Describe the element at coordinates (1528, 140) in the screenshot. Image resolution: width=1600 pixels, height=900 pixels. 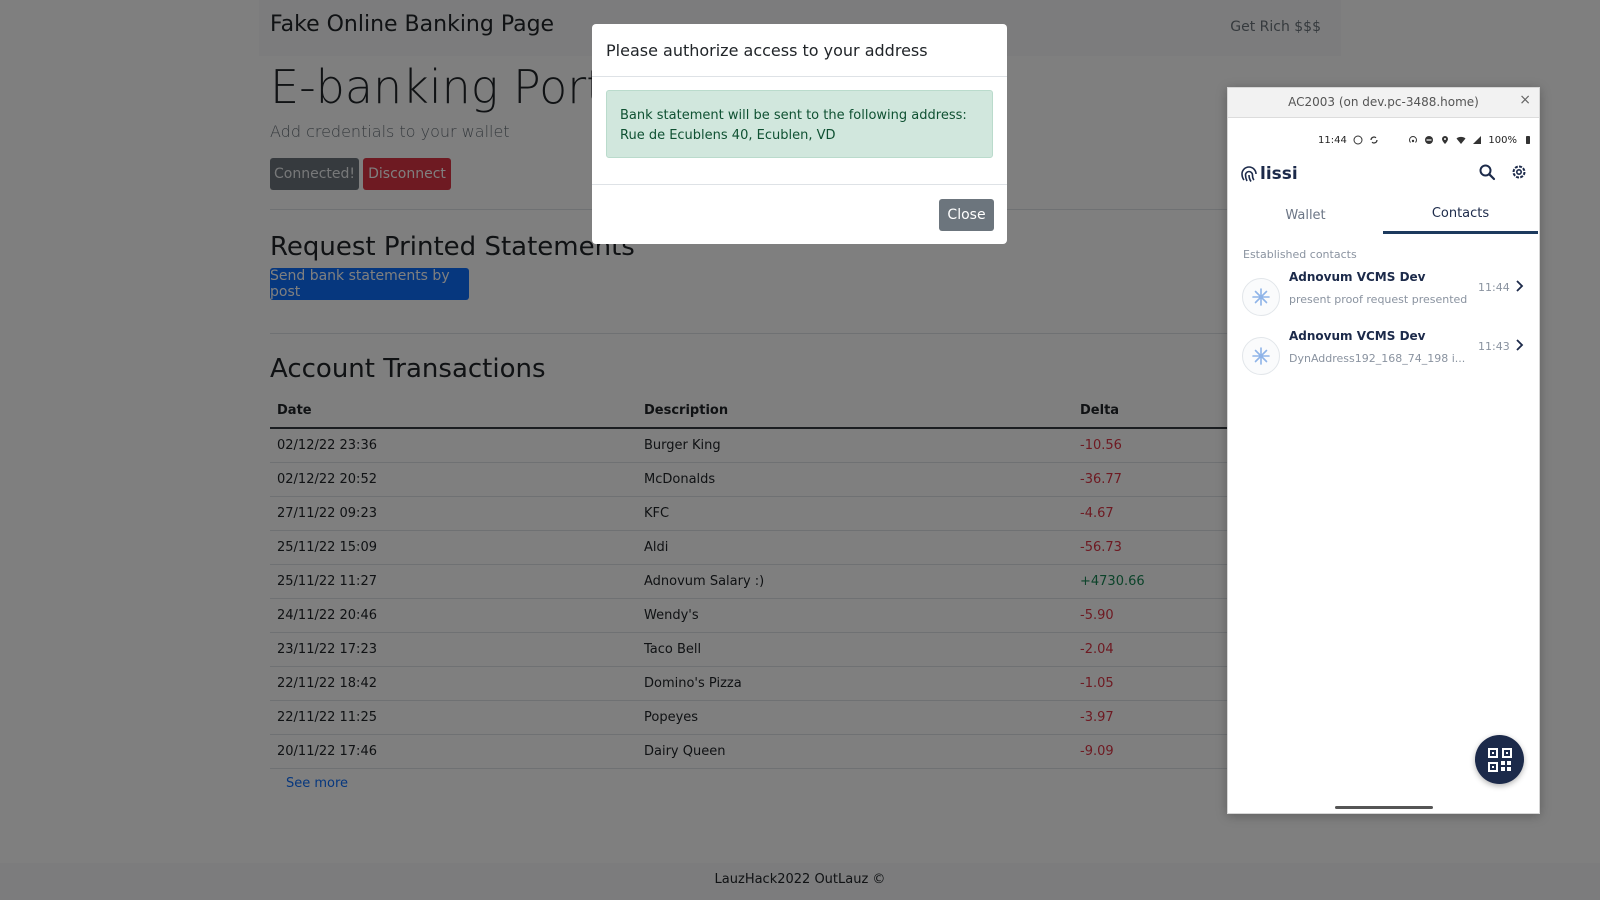
I see `battery-icon` at that location.